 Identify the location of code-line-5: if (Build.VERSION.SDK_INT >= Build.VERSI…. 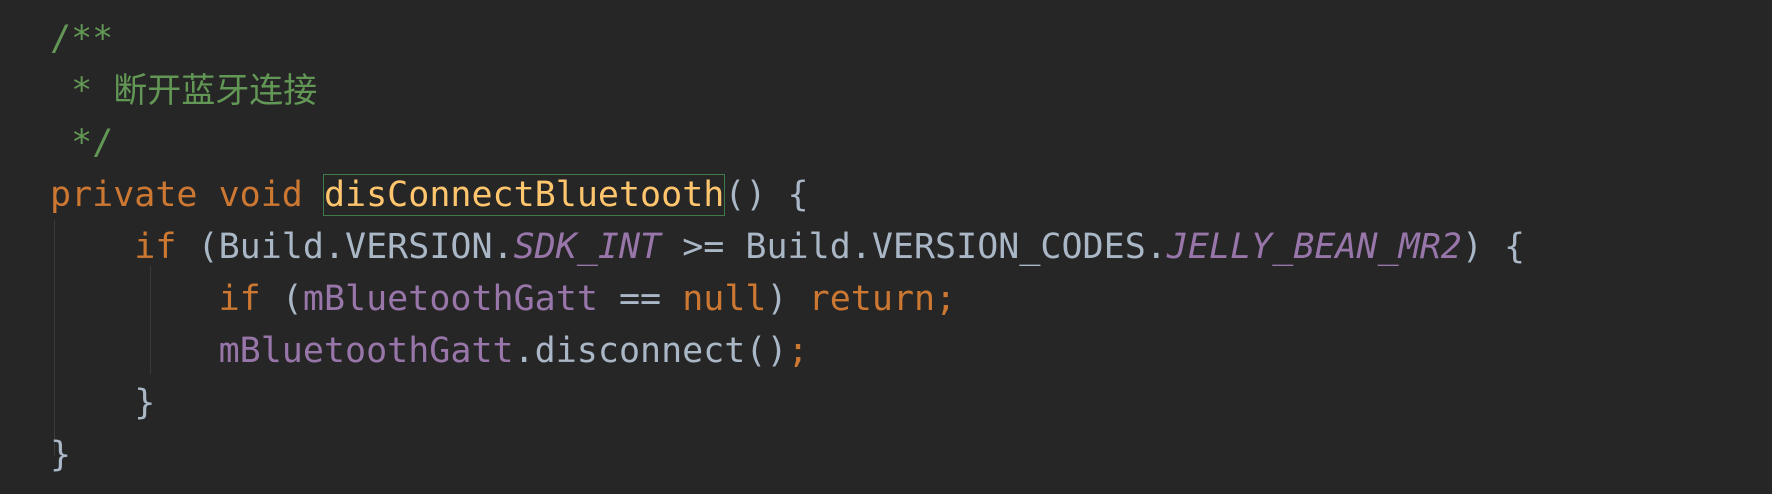
(787, 247).